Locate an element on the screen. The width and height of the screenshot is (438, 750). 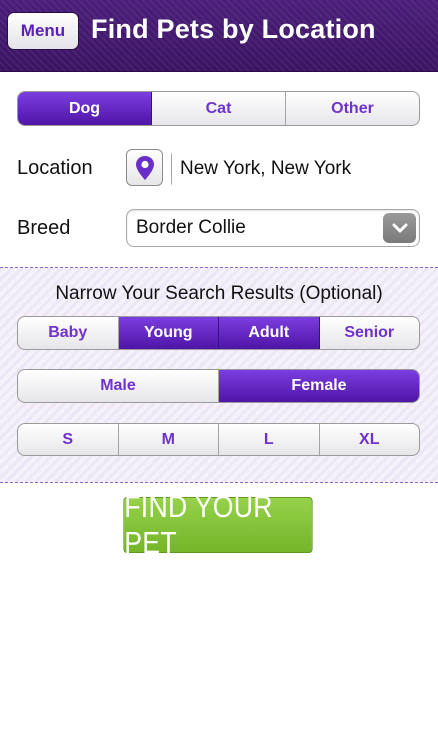
size-xl: XL is located at coordinates (370, 439).